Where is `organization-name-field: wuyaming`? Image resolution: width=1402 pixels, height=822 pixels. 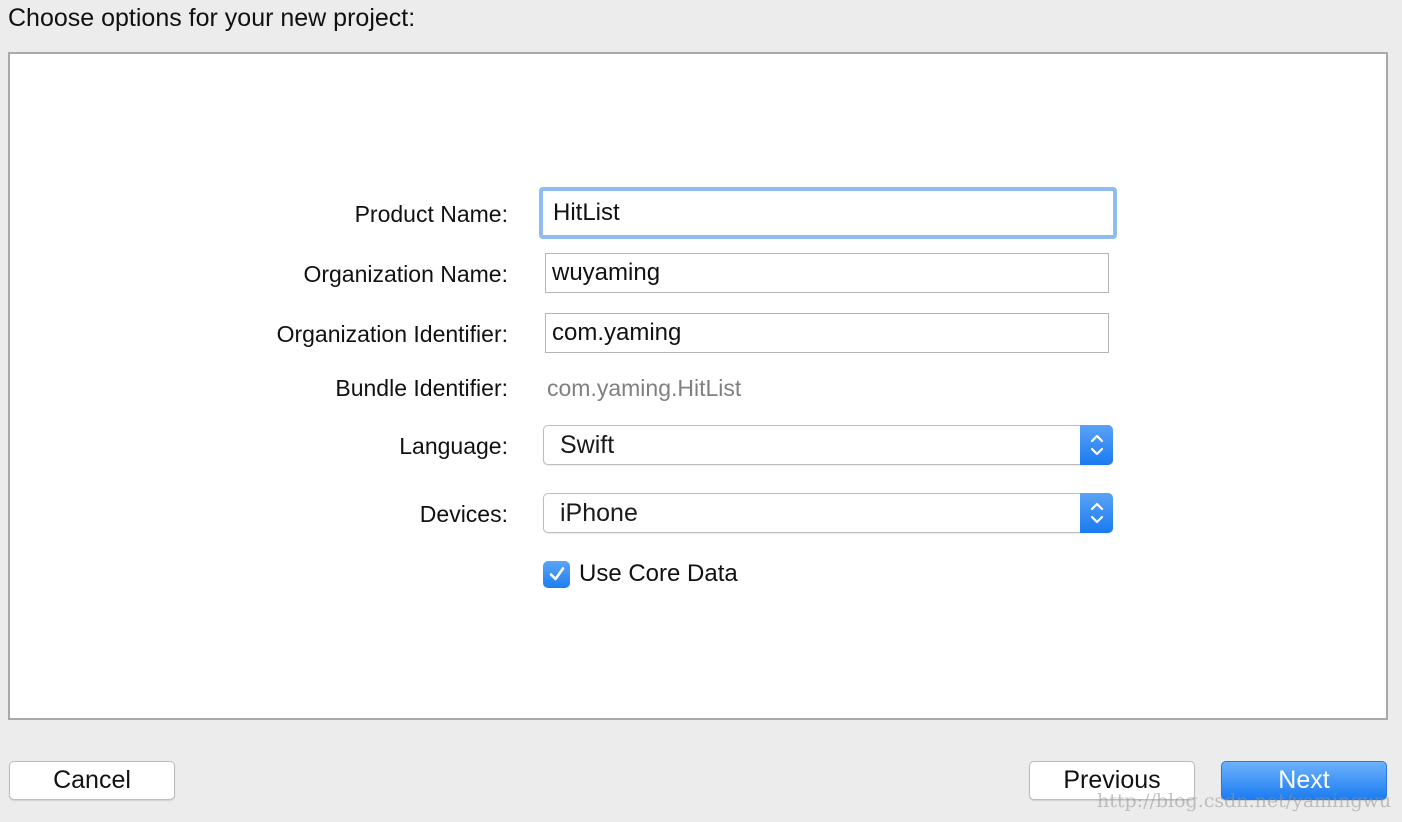
organization-name-field: wuyaming is located at coordinates (827, 273).